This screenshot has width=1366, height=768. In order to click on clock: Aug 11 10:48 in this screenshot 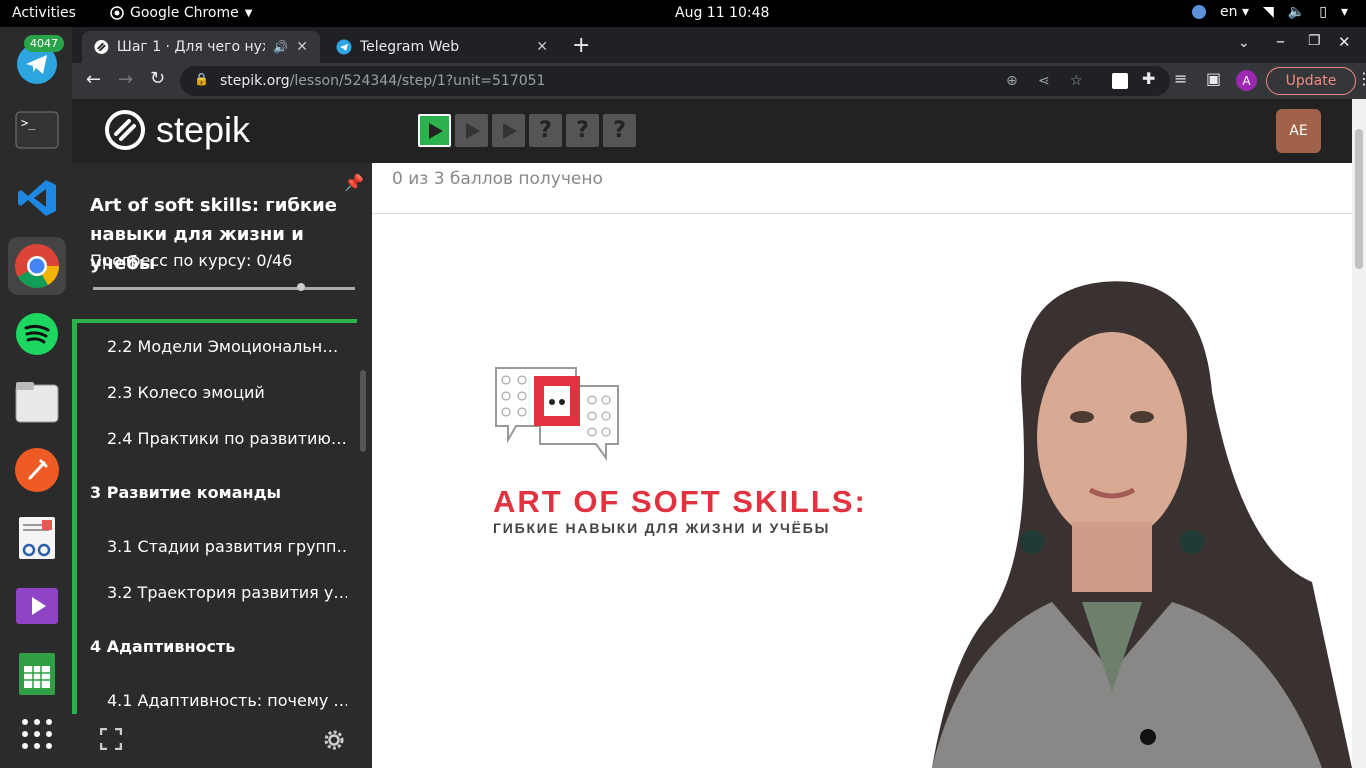, I will do `click(722, 13)`.